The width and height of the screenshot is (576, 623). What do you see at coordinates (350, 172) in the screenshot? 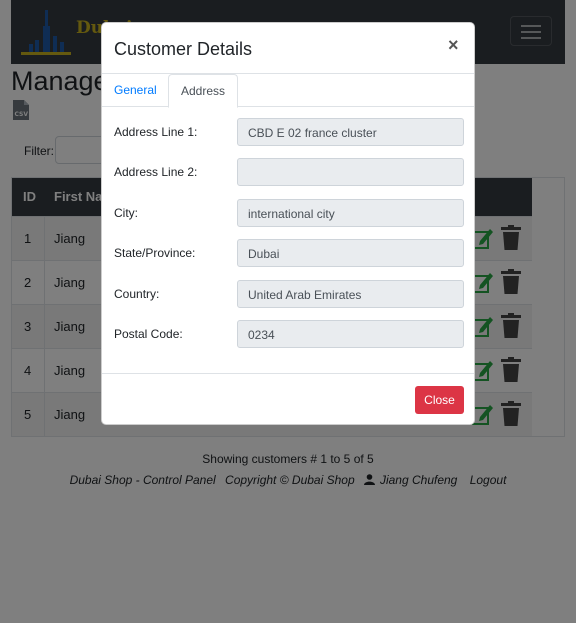
I see `address-line-2-field` at bounding box center [350, 172].